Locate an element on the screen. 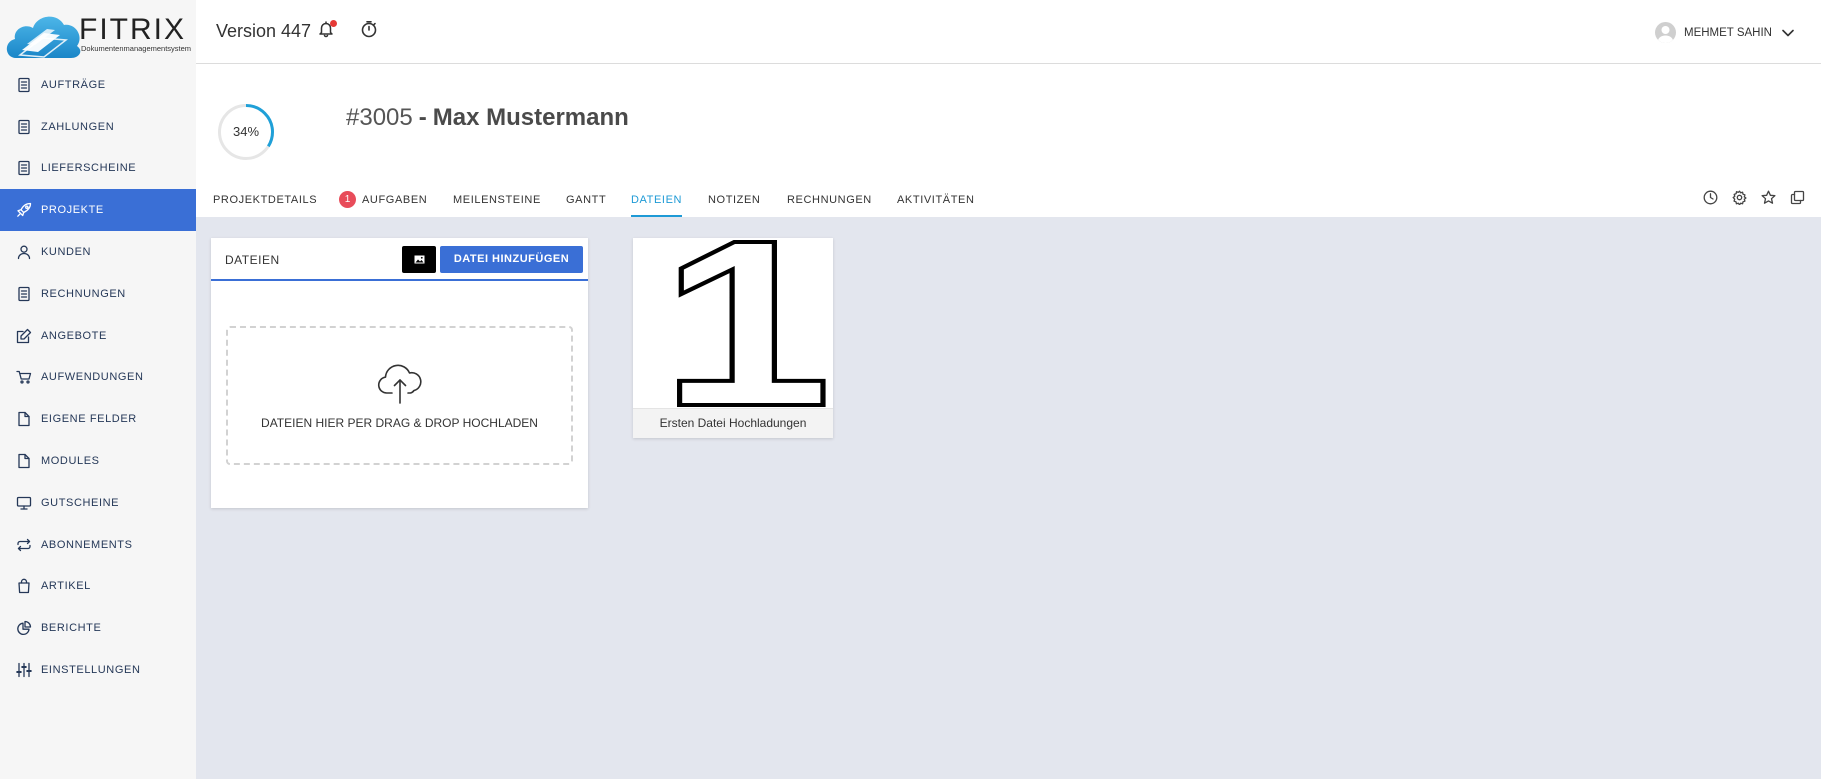 Image resolution: width=1821 pixels, height=779 pixels. file-preview-text: 1 is located at coordinates (745, 323).